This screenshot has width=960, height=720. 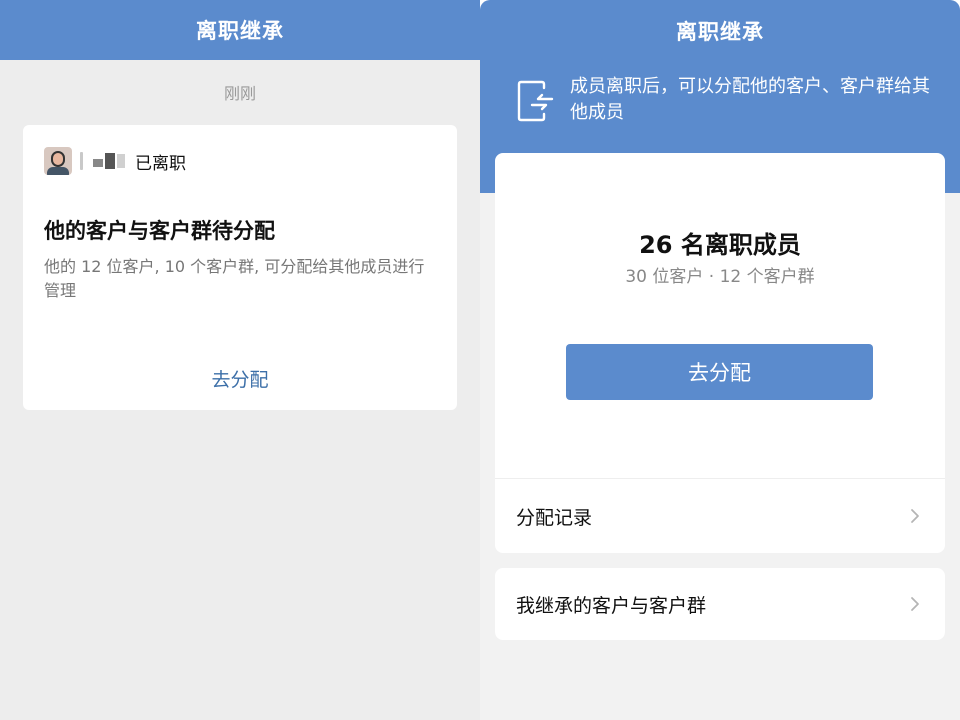 I want to click on exit-arrow-icon, so click(x=535, y=101).